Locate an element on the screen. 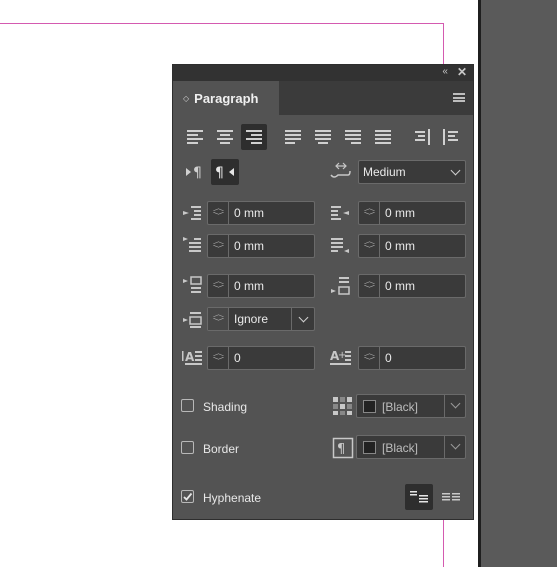  shading-label: Shading is located at coordinates (225, 407).